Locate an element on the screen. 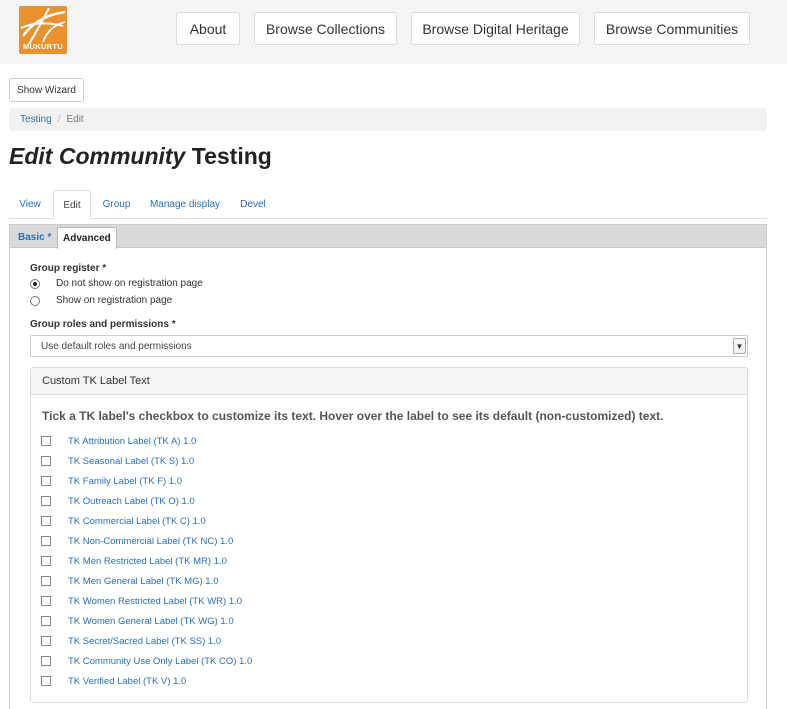 The image size is (787, 709). tab-manage-display: Manage display is located at coordinates (185, 204).